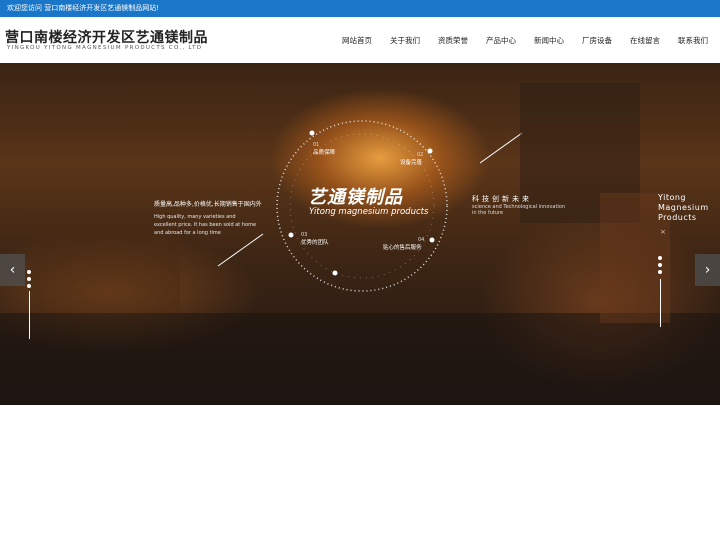  Describe the element at coordinates (677, 217) in the screenshot. I see `brand-line: Products` at that location.